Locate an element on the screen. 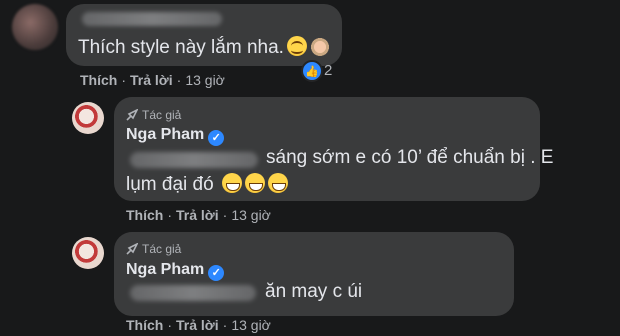 This screenshot has width=620, height=336. commenter-name-blurred is located at coordinates (152, 19).